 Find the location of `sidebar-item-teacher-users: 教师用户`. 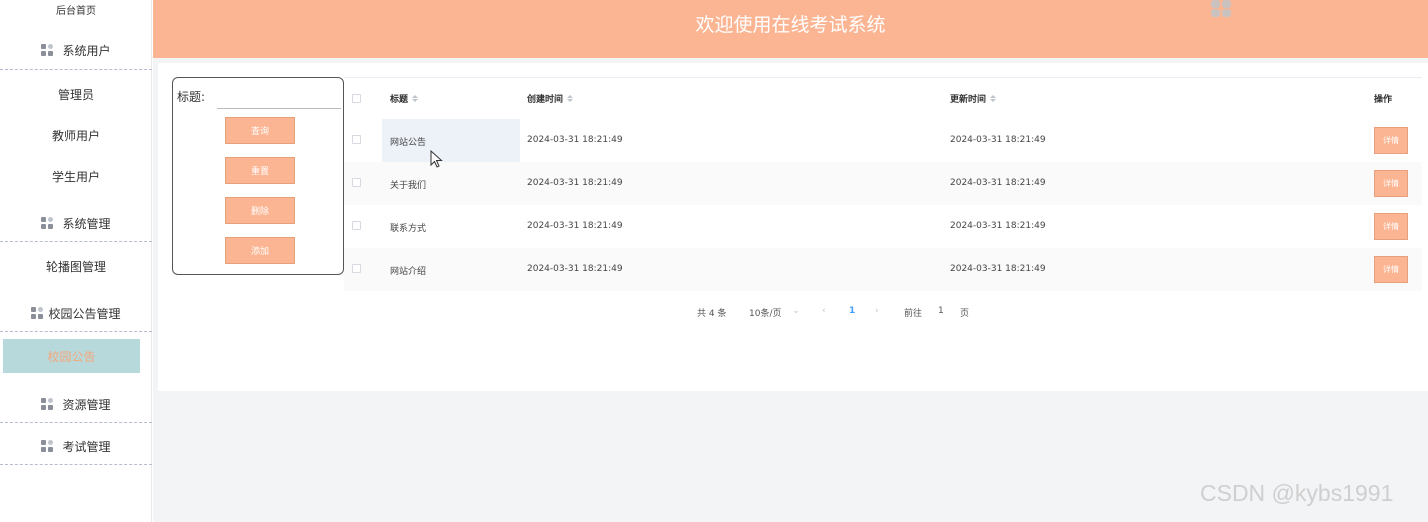

sidebar-item-teacher-users: 教师用户 is located at coordinates (76, 135).